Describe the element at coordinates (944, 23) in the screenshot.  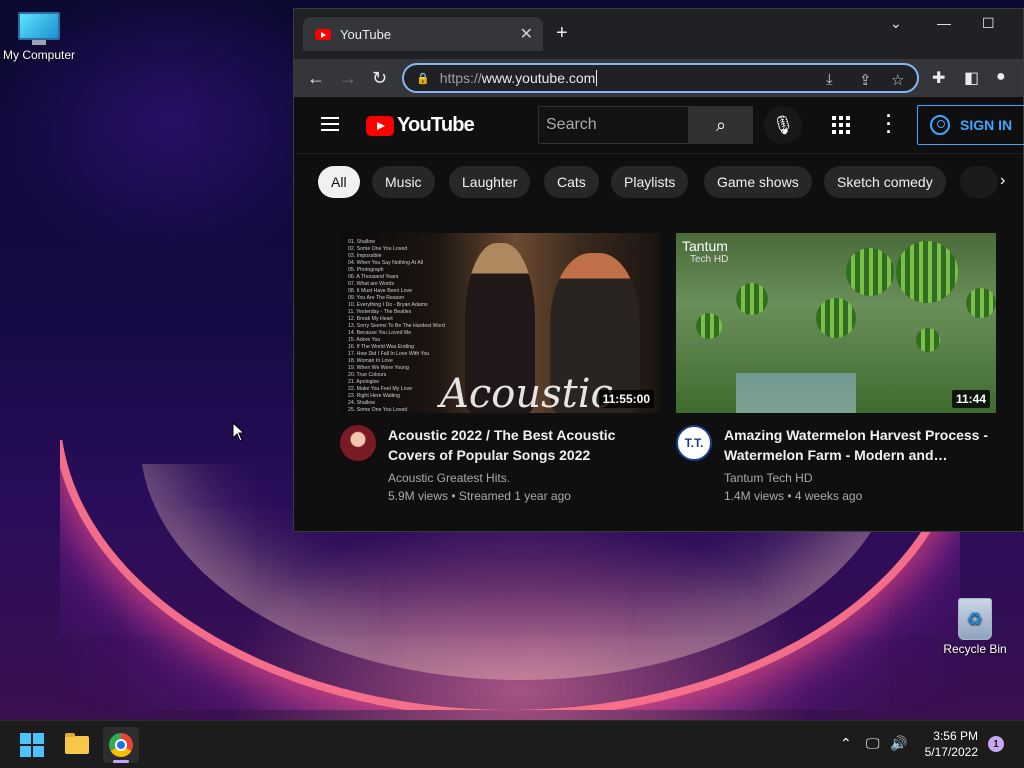
I see `minimize-icon: —` at that location.